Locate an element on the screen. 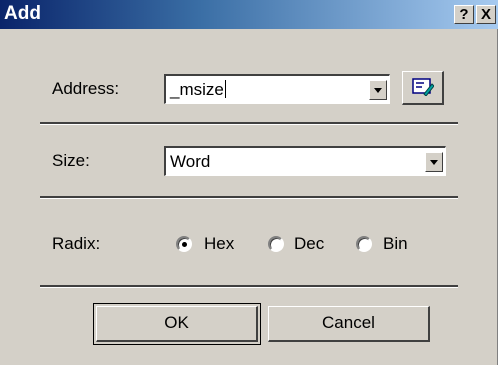  dialog-title: Add is located at coordinates (22, 13).